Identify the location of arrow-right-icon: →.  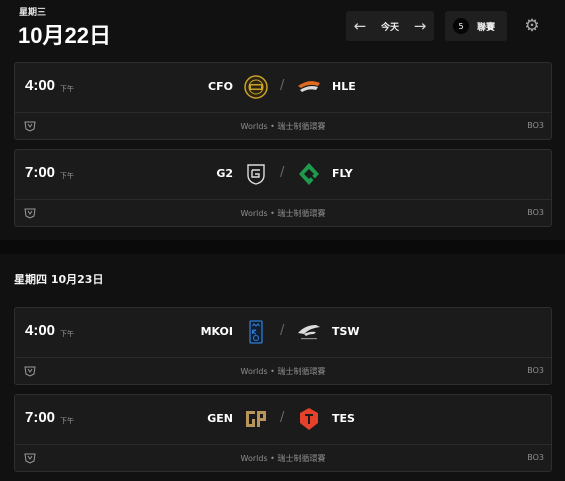
(420, 26).